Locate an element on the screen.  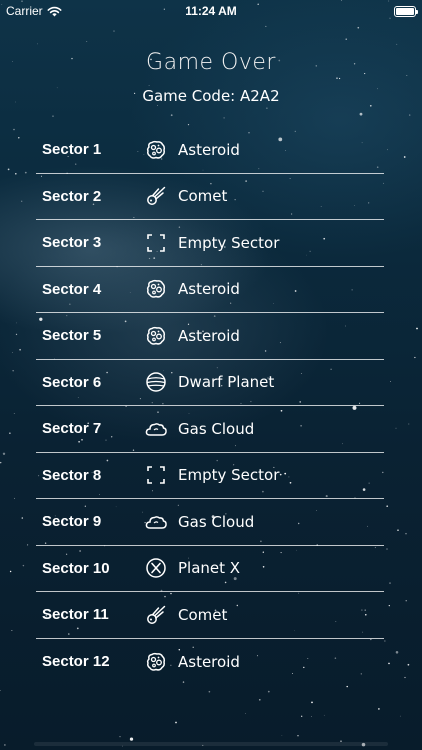
sector-object-label: Planet X is located at coordinates (209, 568).